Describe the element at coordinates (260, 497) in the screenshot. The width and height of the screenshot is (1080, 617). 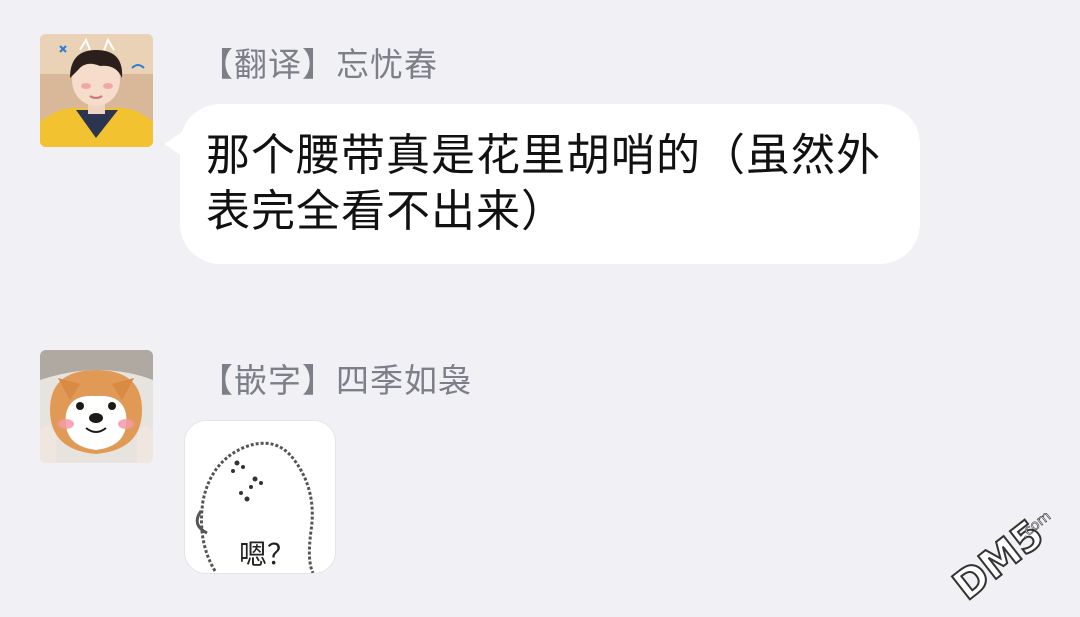
I see `sticker-image: 嗯？` at that location.